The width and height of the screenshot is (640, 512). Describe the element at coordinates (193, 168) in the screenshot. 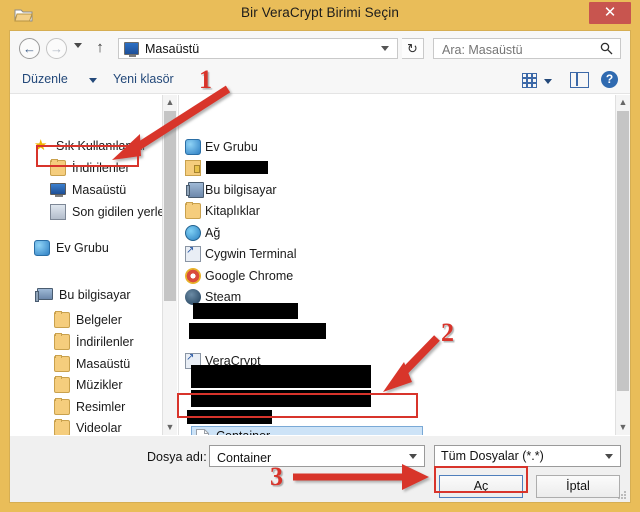

I see `locked-folder-icon` at that location.